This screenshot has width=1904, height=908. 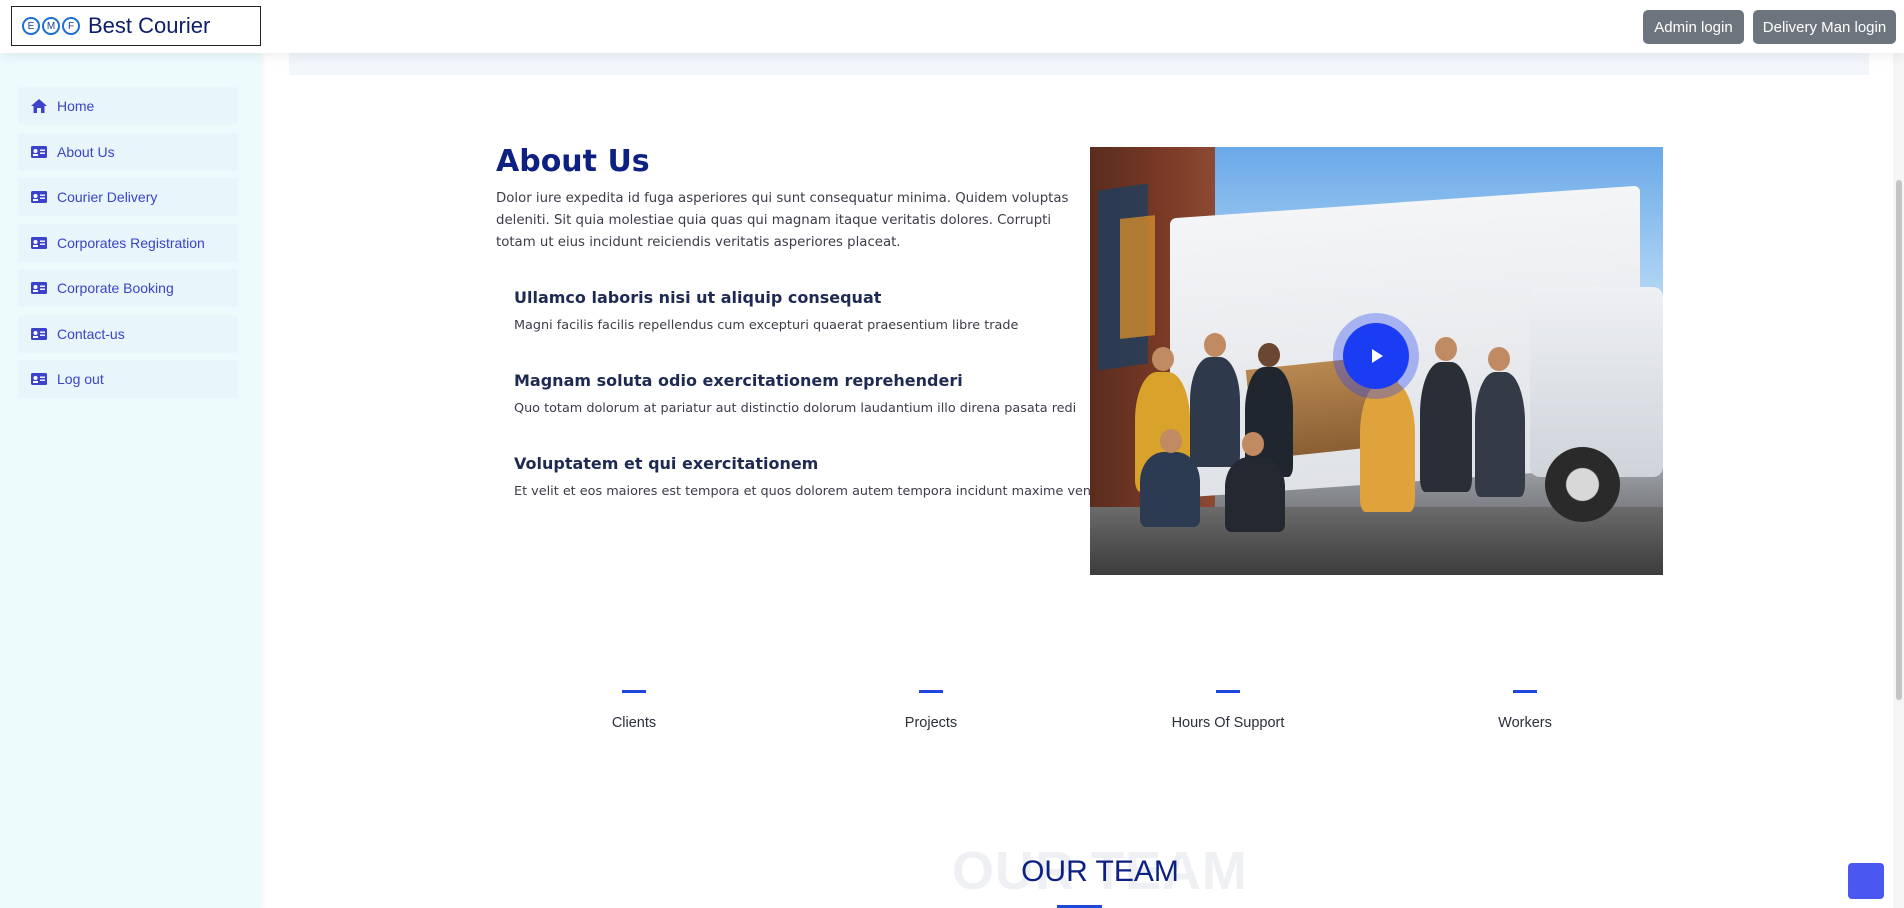 I want to click on sidebar-item-label: About Us, so click(x=86, y=152).